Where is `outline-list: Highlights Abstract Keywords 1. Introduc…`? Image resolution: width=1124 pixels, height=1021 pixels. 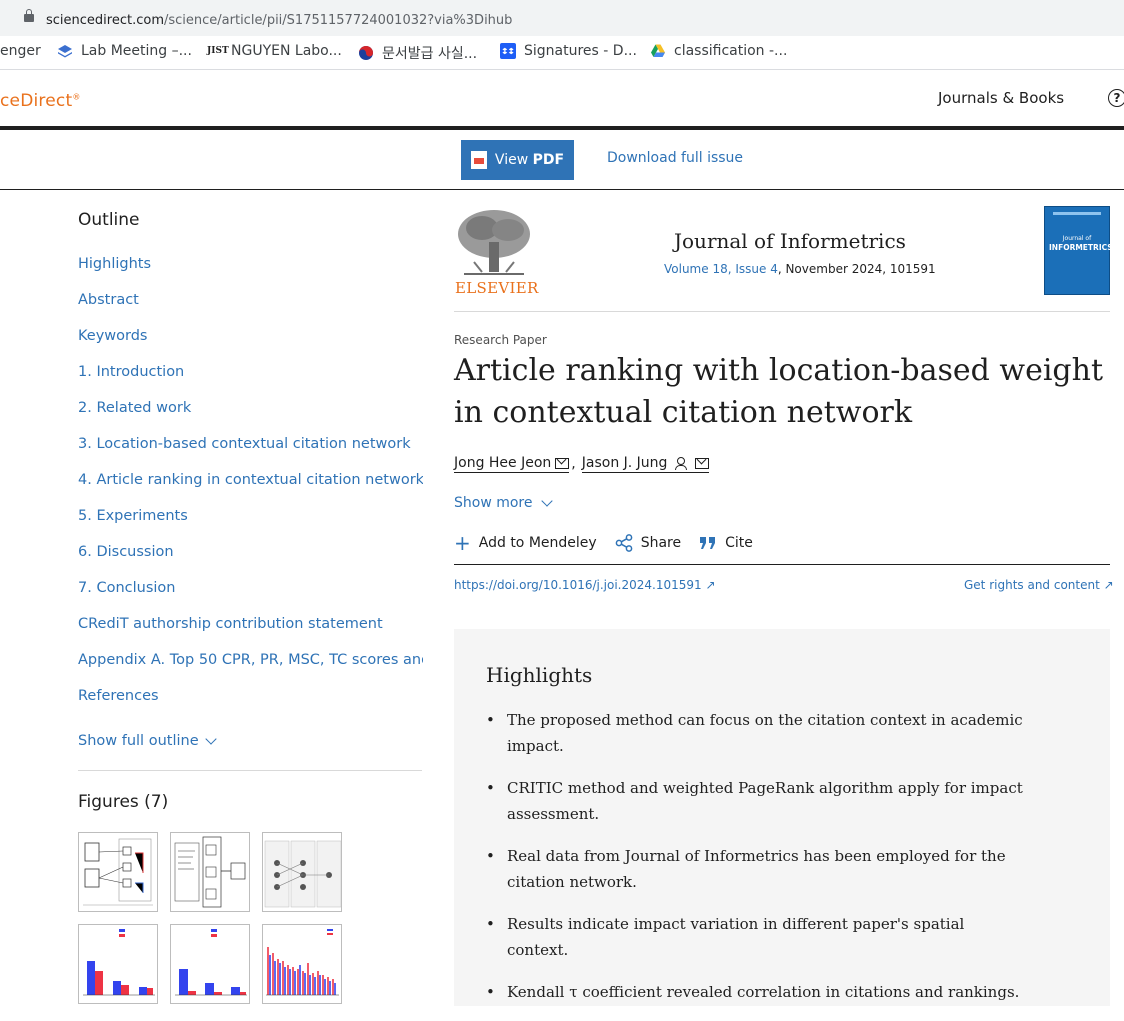 outline-list: Highlights Abstract Keywords 1. Introduc… is located at coordinates (250, 490).